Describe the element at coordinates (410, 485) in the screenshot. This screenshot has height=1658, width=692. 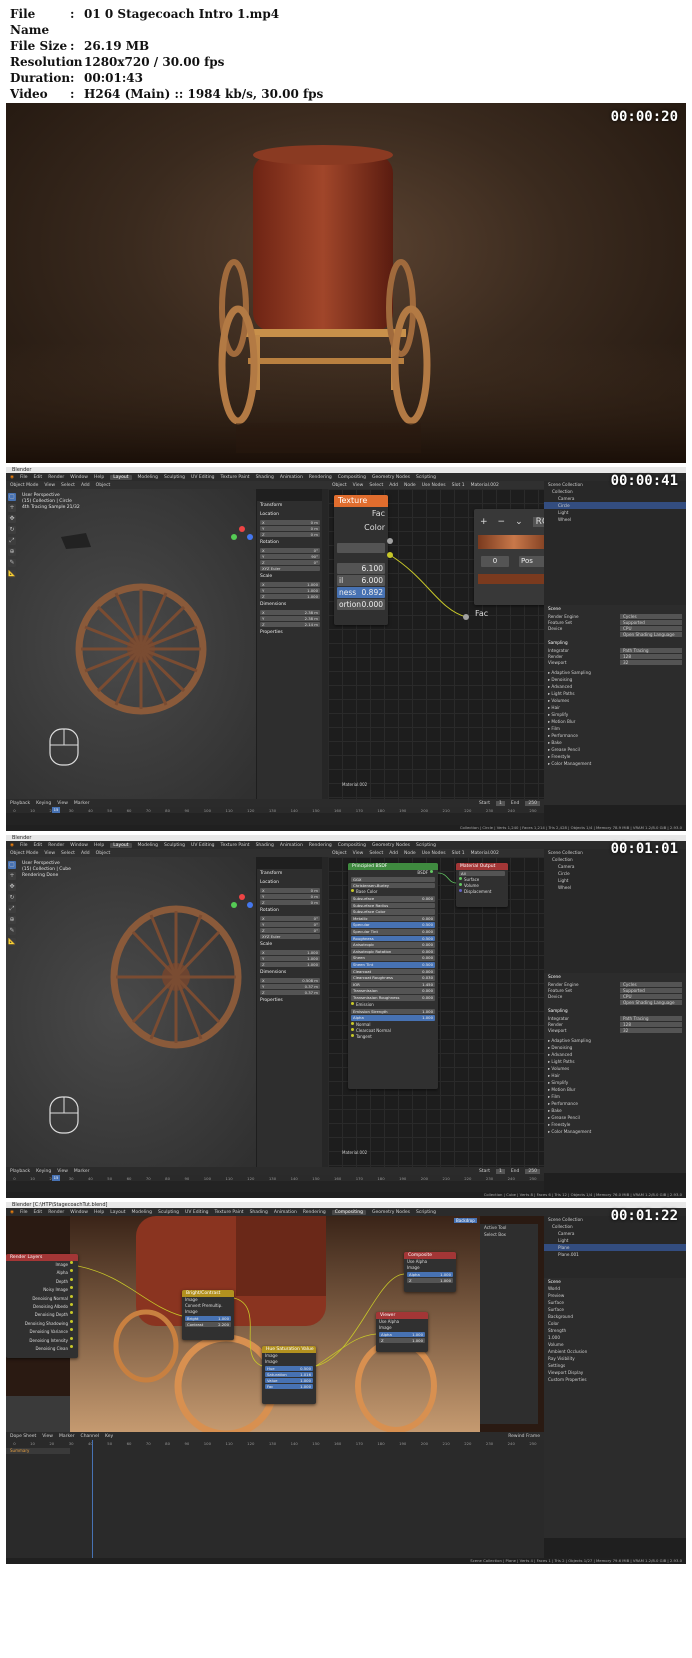
I see `node-menu-item: Node` at that location.